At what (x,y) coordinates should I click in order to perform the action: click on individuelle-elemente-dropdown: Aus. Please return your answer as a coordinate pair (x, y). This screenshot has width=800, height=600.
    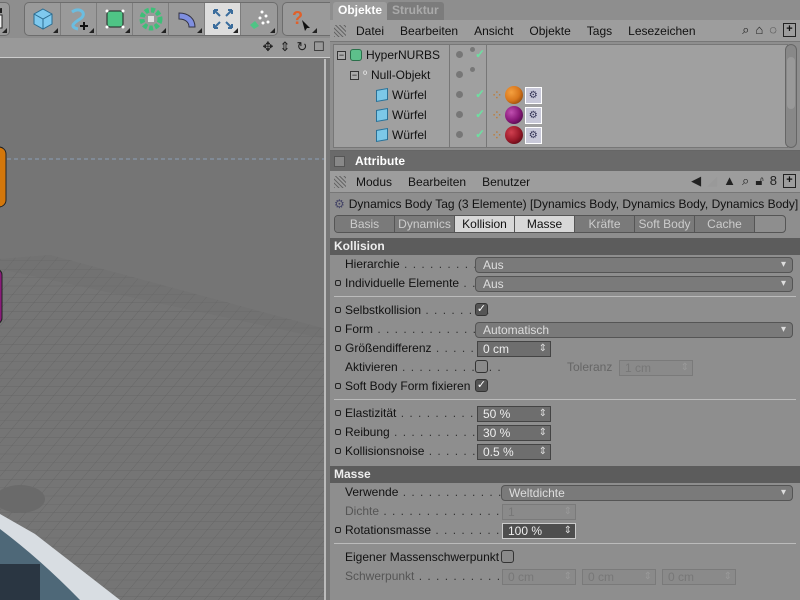
    Looking at the image, I should click on (634, 284).